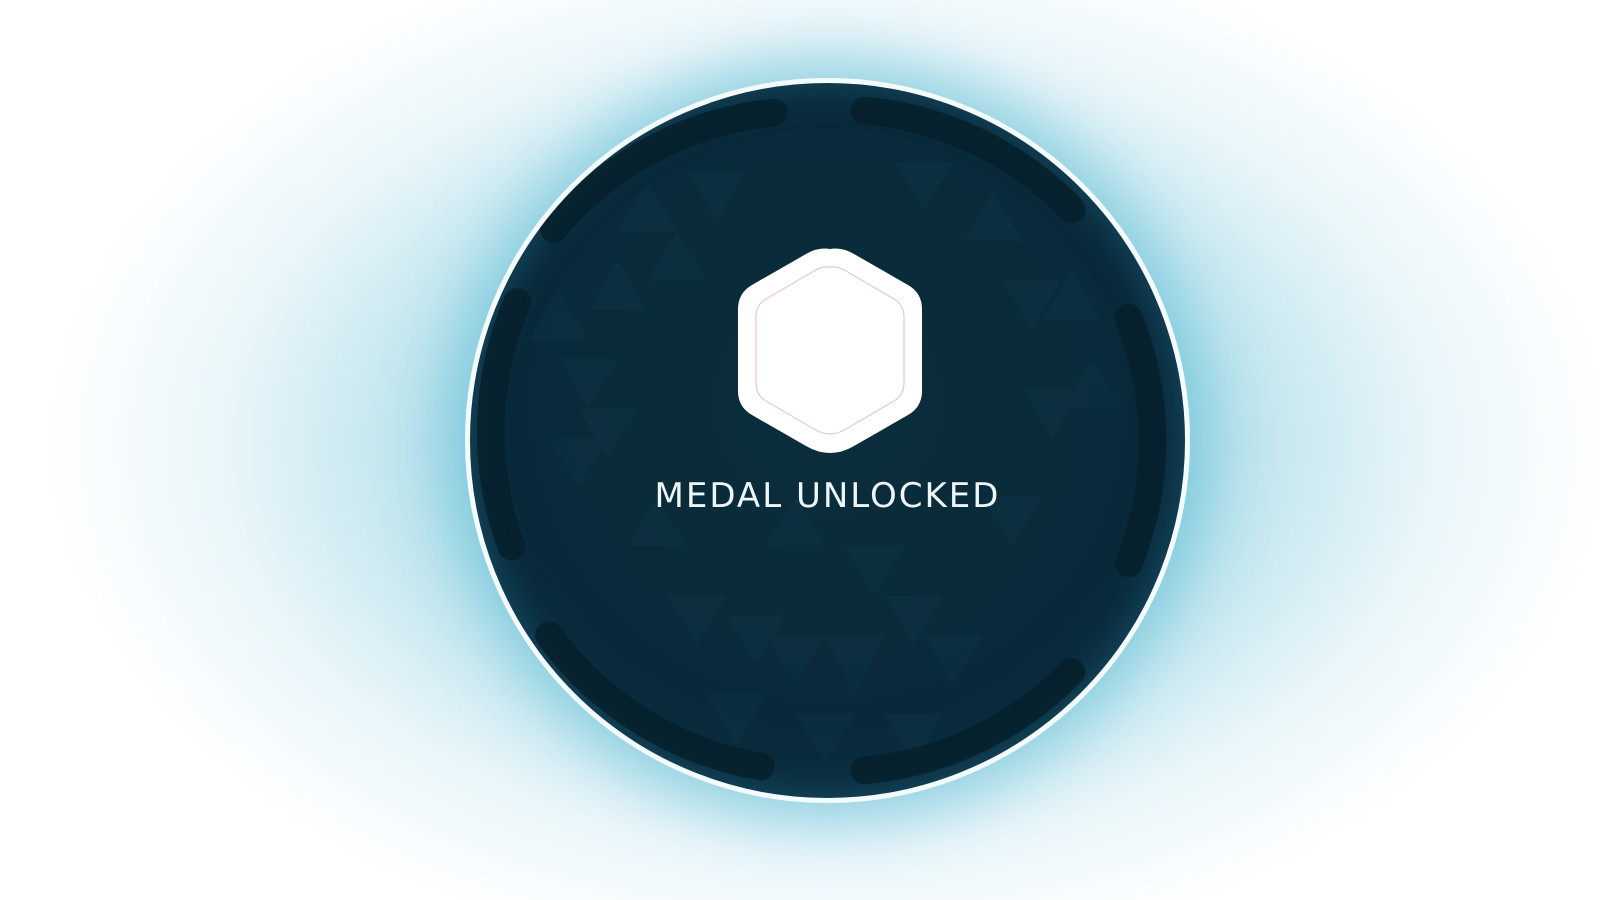 This screenshot has width=1600, height=900. Describe the element at coordinates (830, 350) in the screenshot. I see `hexagon-medal-icon` at that location.